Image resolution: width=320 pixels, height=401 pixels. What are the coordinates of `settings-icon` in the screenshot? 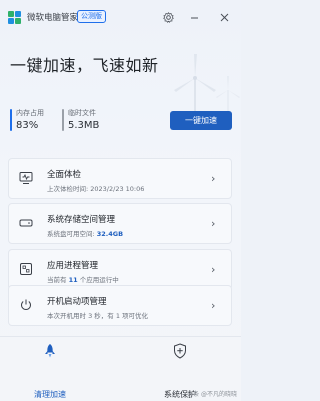 It's located at (168, 17).